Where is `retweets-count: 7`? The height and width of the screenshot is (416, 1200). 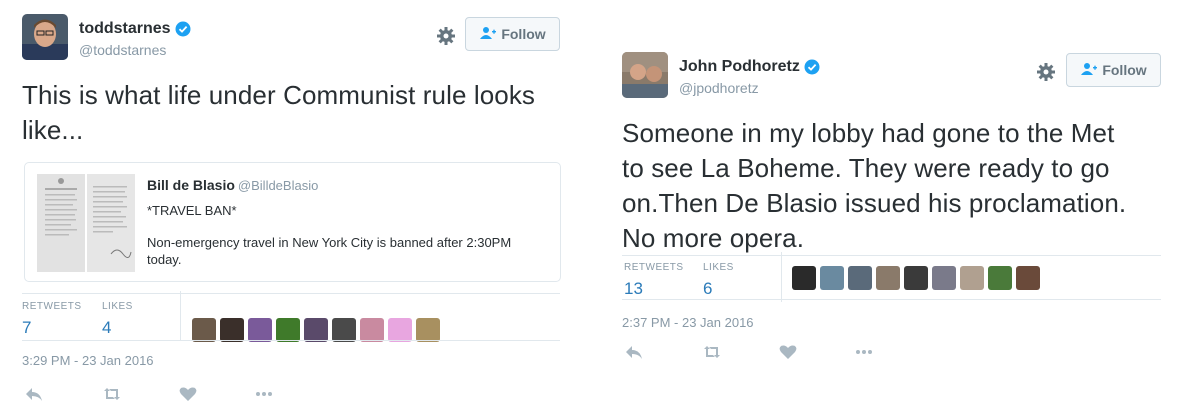 retweets-count: 7 is located at coordinates (52, 328).